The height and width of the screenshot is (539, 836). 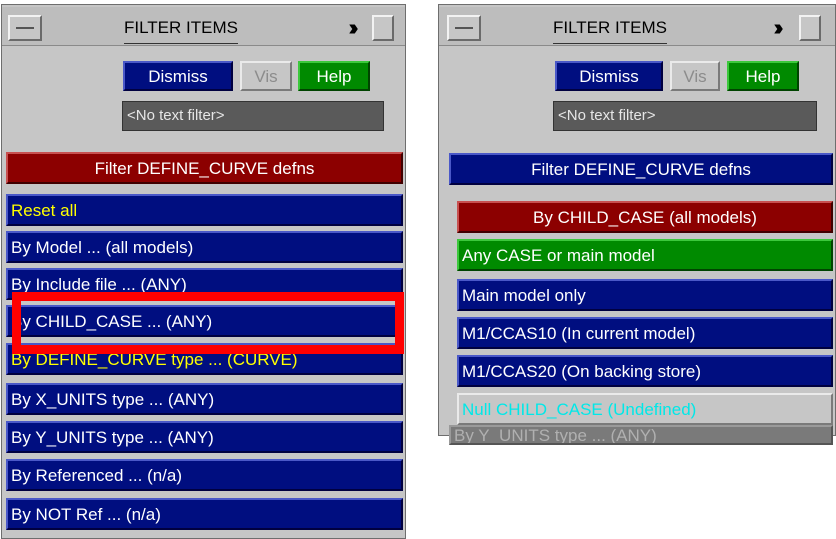 I want to click on behind-row: By Y_UNITS type ... (ANY), so click(x=641, y=435).